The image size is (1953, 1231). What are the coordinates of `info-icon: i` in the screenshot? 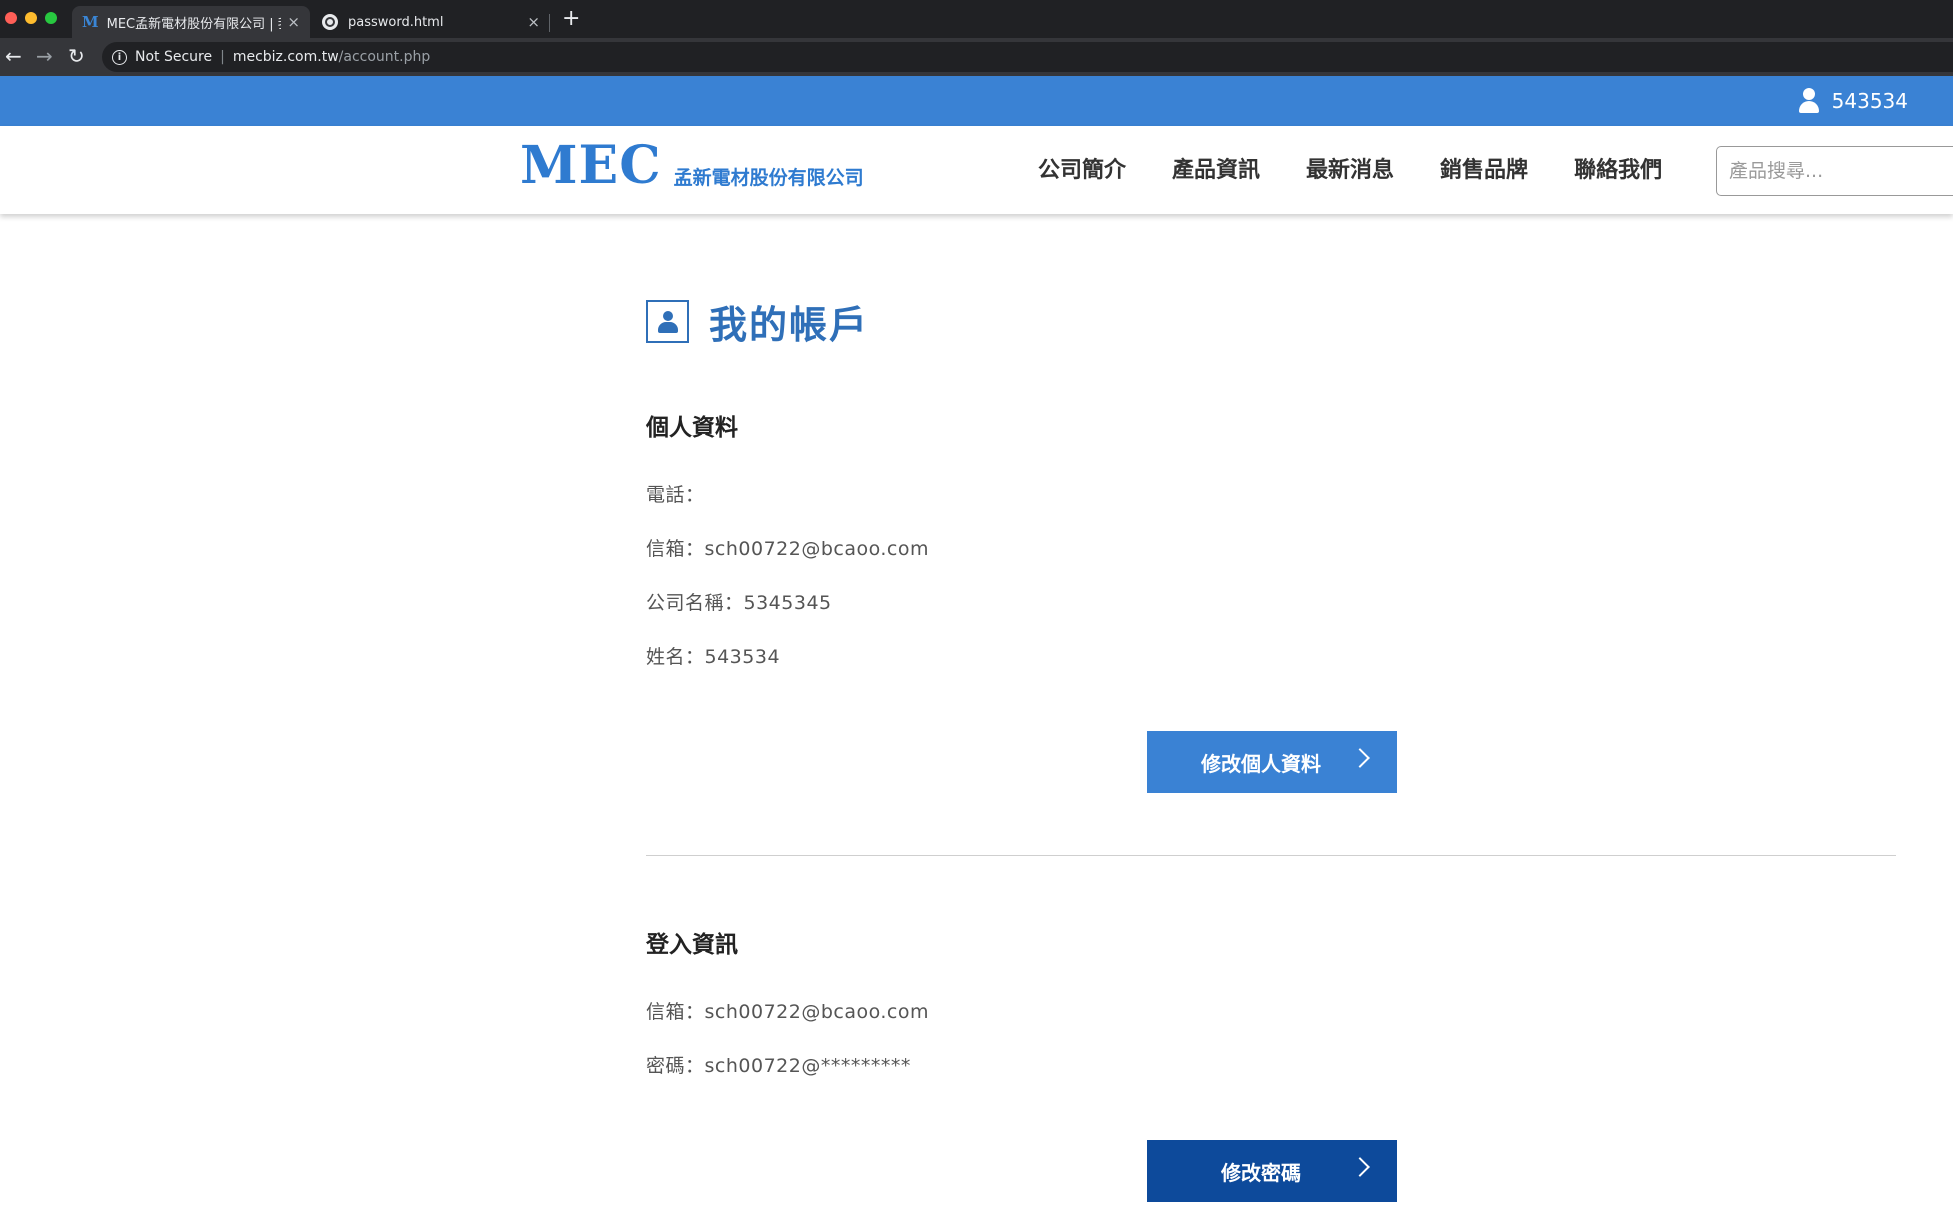 It's located at (119, 57).